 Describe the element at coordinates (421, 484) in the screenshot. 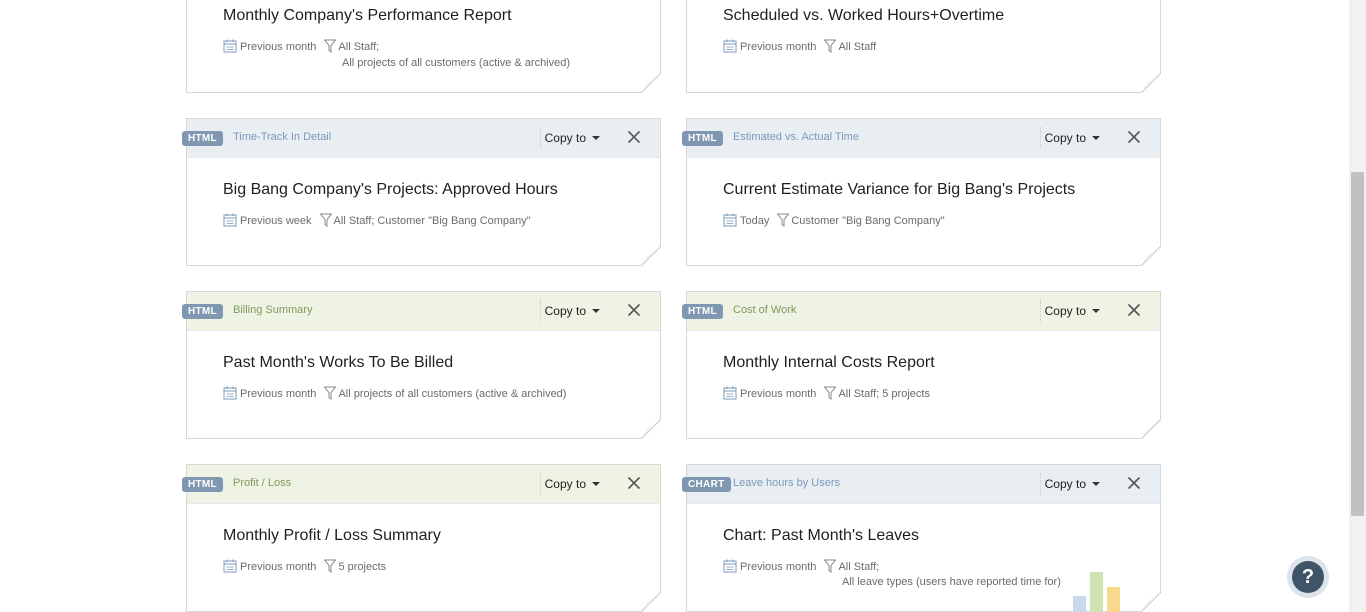

I see `card-header: HTML Profit / Loss Copy to` at that location.